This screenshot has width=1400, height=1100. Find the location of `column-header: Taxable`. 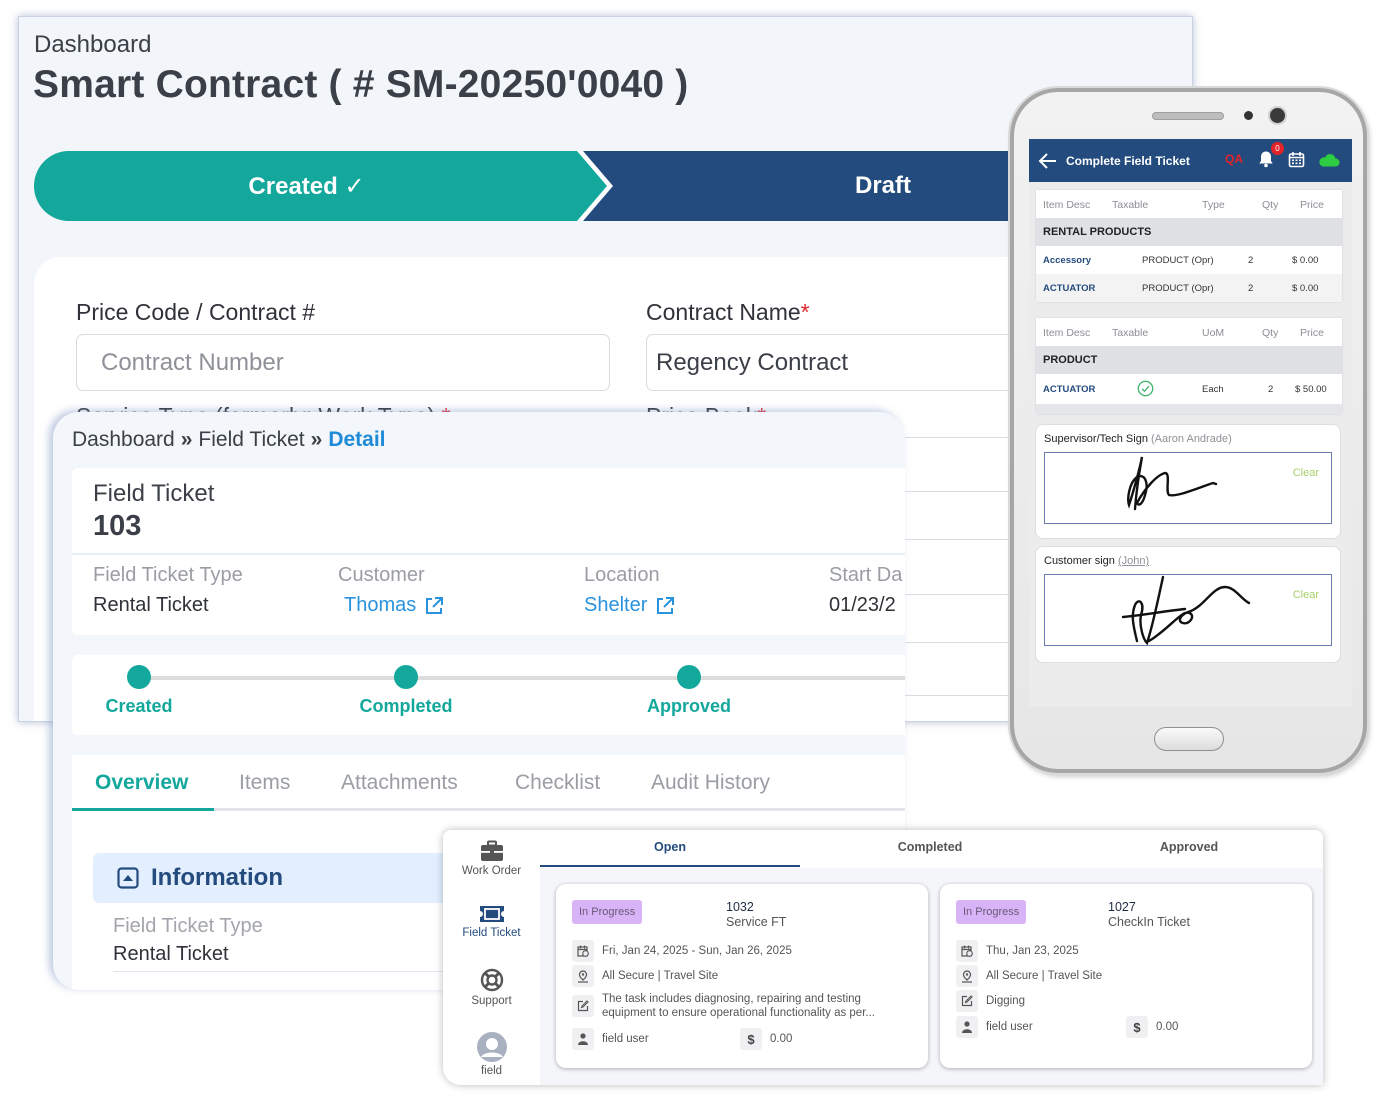

column-header: Taxable is located at coordinates (1130, 333).